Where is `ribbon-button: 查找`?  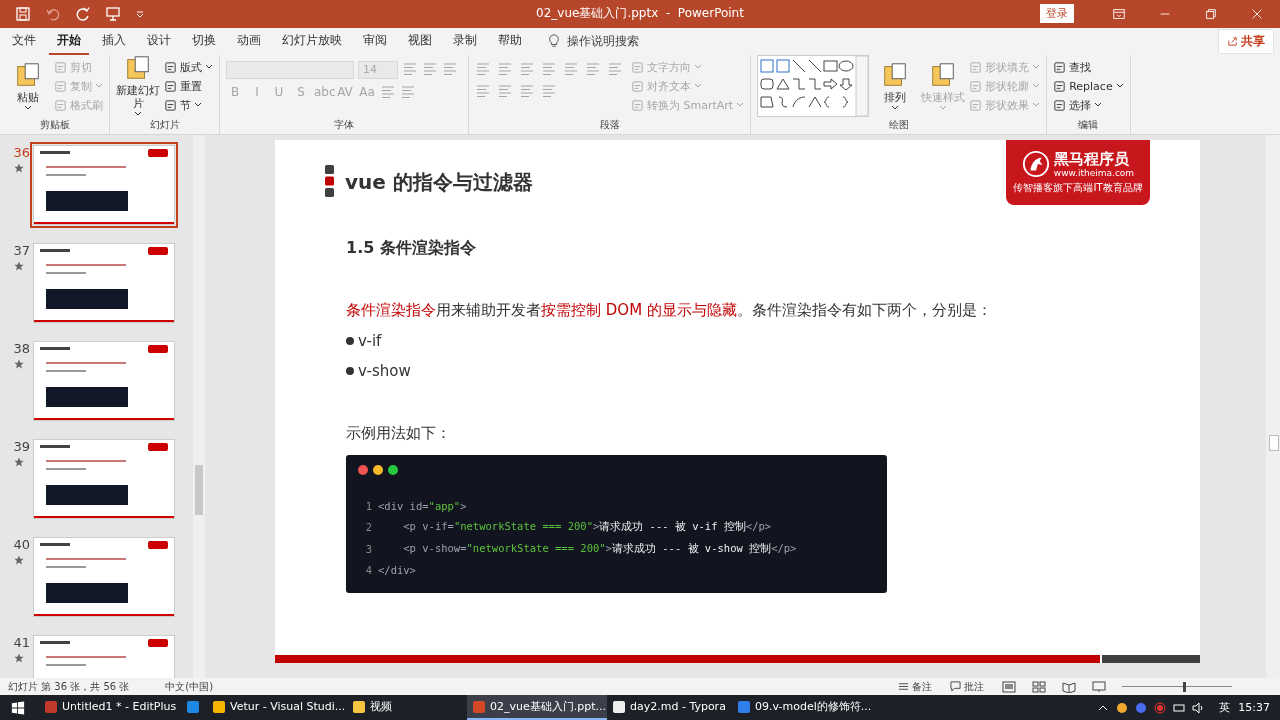
ribbon-button: 查找 is located at coordinates (1088, 67).